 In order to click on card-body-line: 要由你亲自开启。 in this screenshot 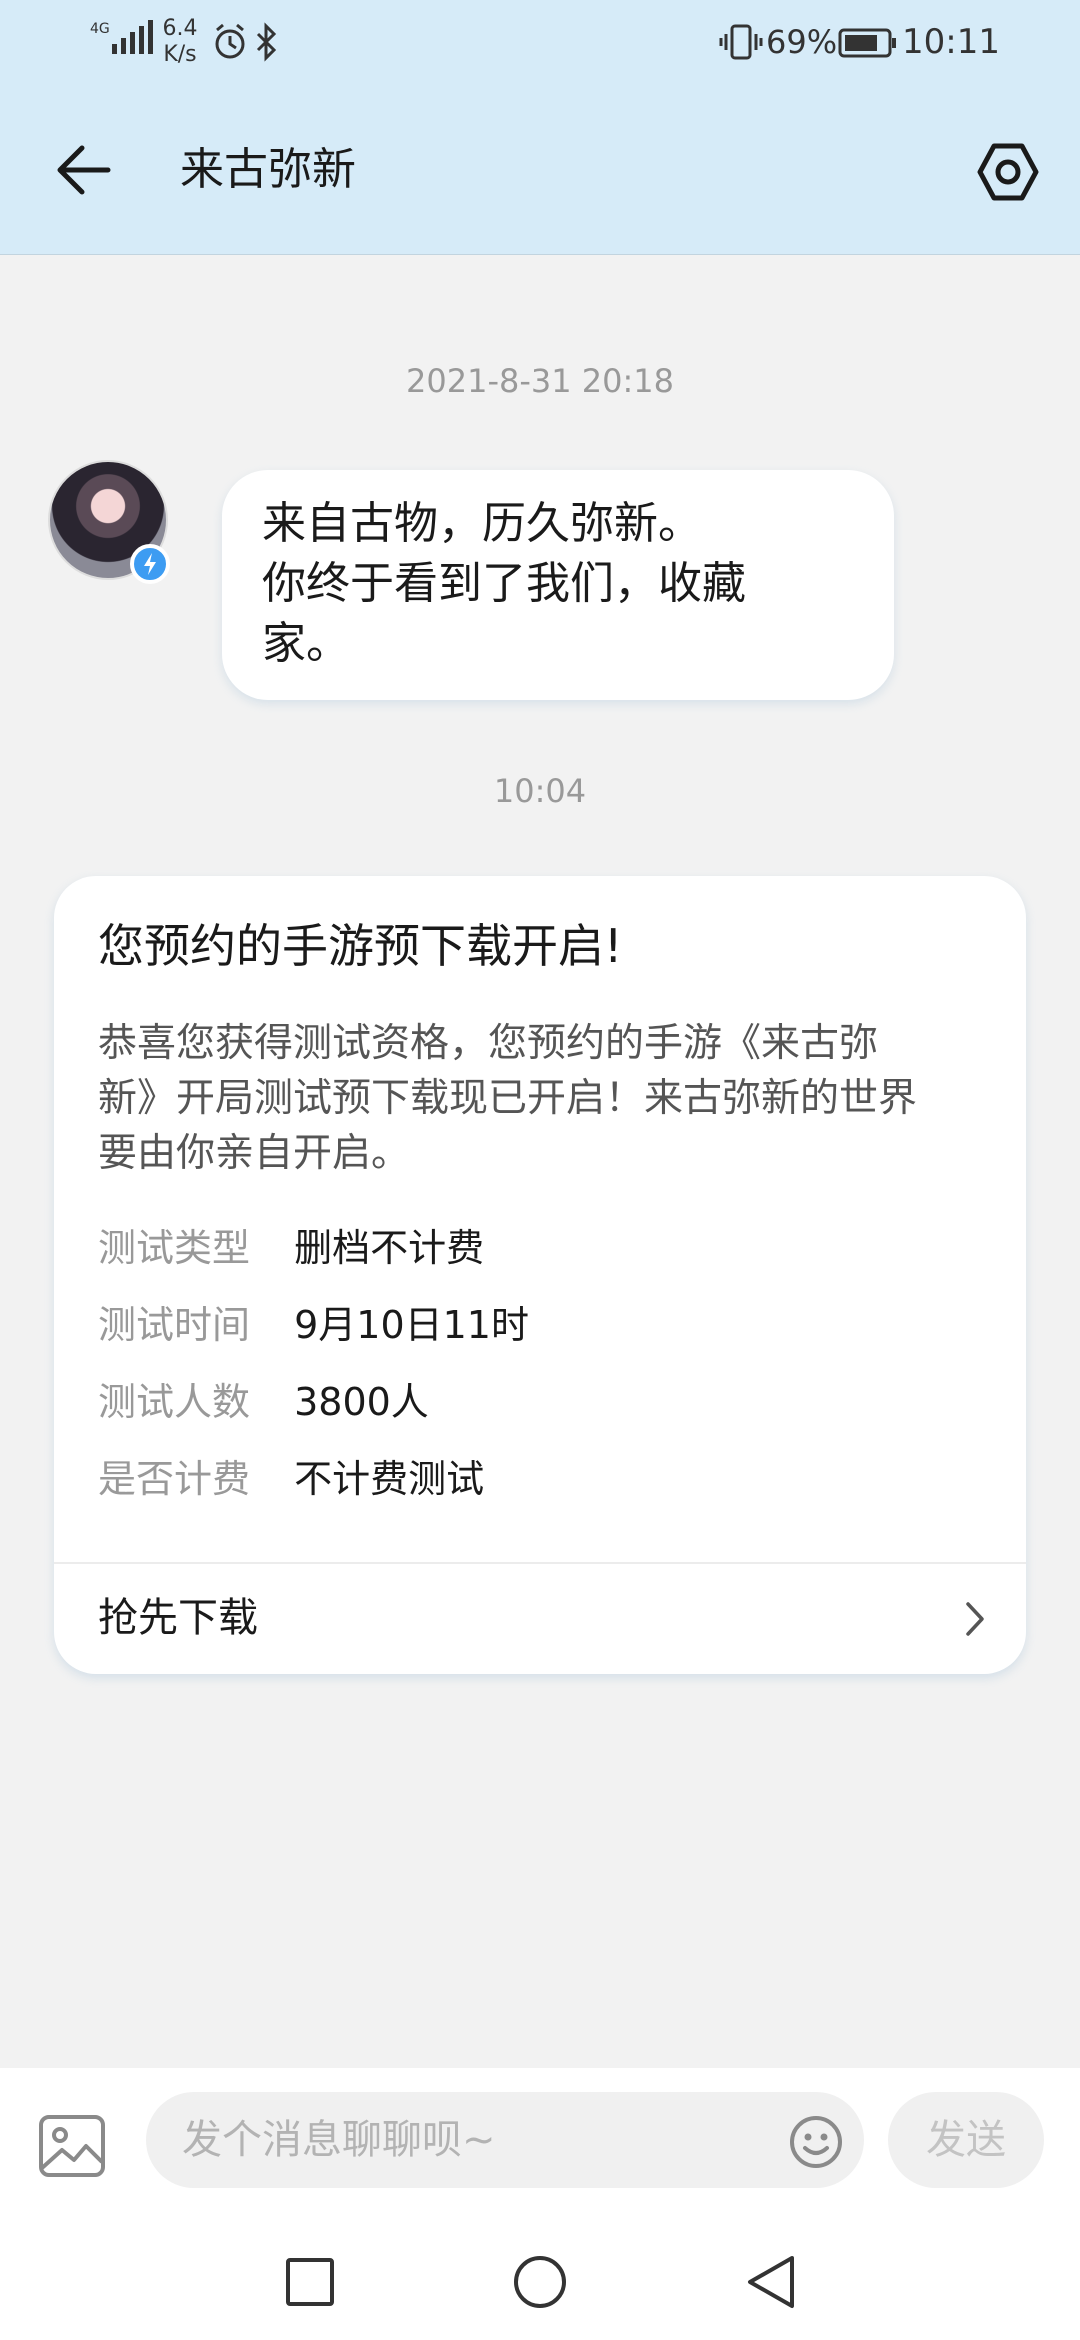, I will do `click(254, 1153)`.